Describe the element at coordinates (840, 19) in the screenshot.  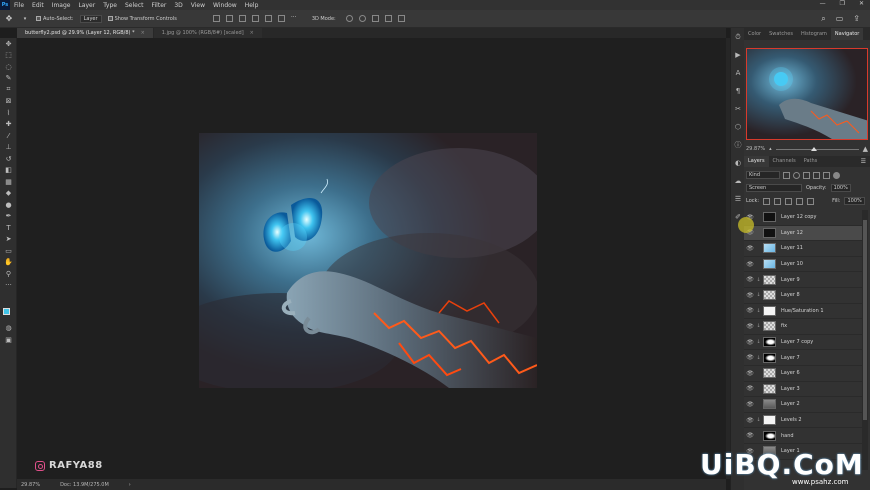
I see `workspace-icon: ▭` at that location.